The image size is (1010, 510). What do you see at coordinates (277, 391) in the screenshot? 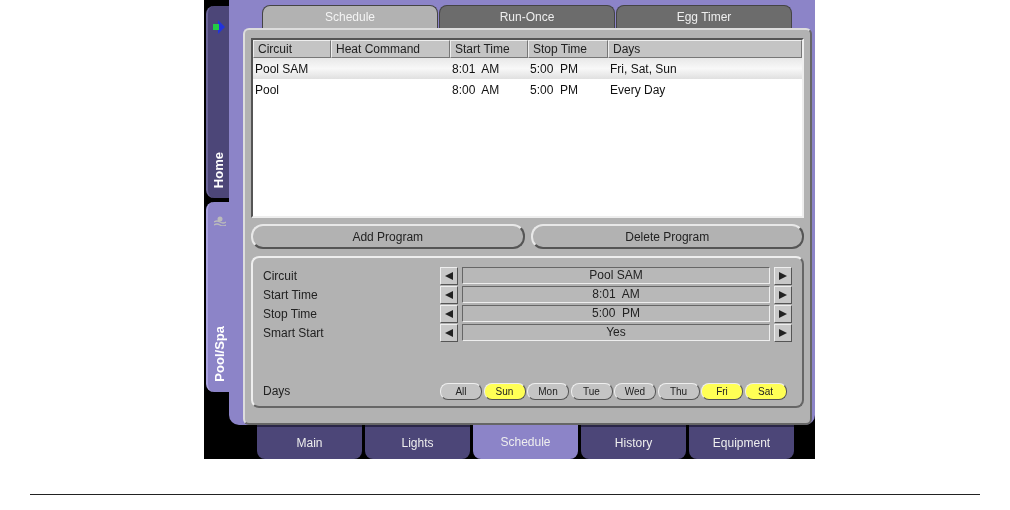
I see `field-label: Days` at bounding box center [277, 391].